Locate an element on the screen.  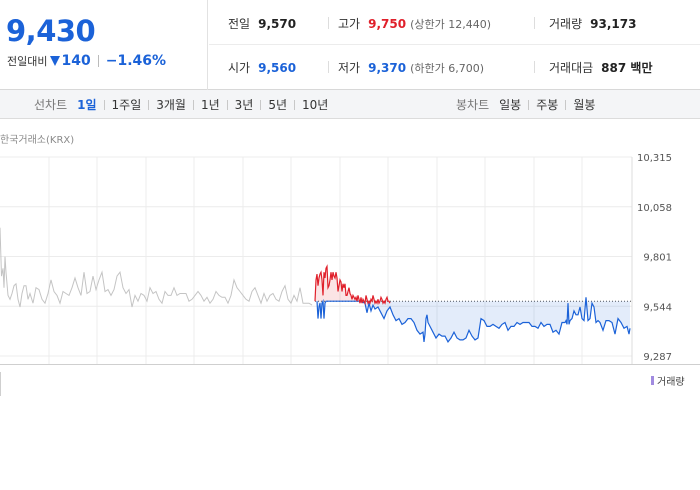
down-arrow-icon is located at coordinates (55, 61).